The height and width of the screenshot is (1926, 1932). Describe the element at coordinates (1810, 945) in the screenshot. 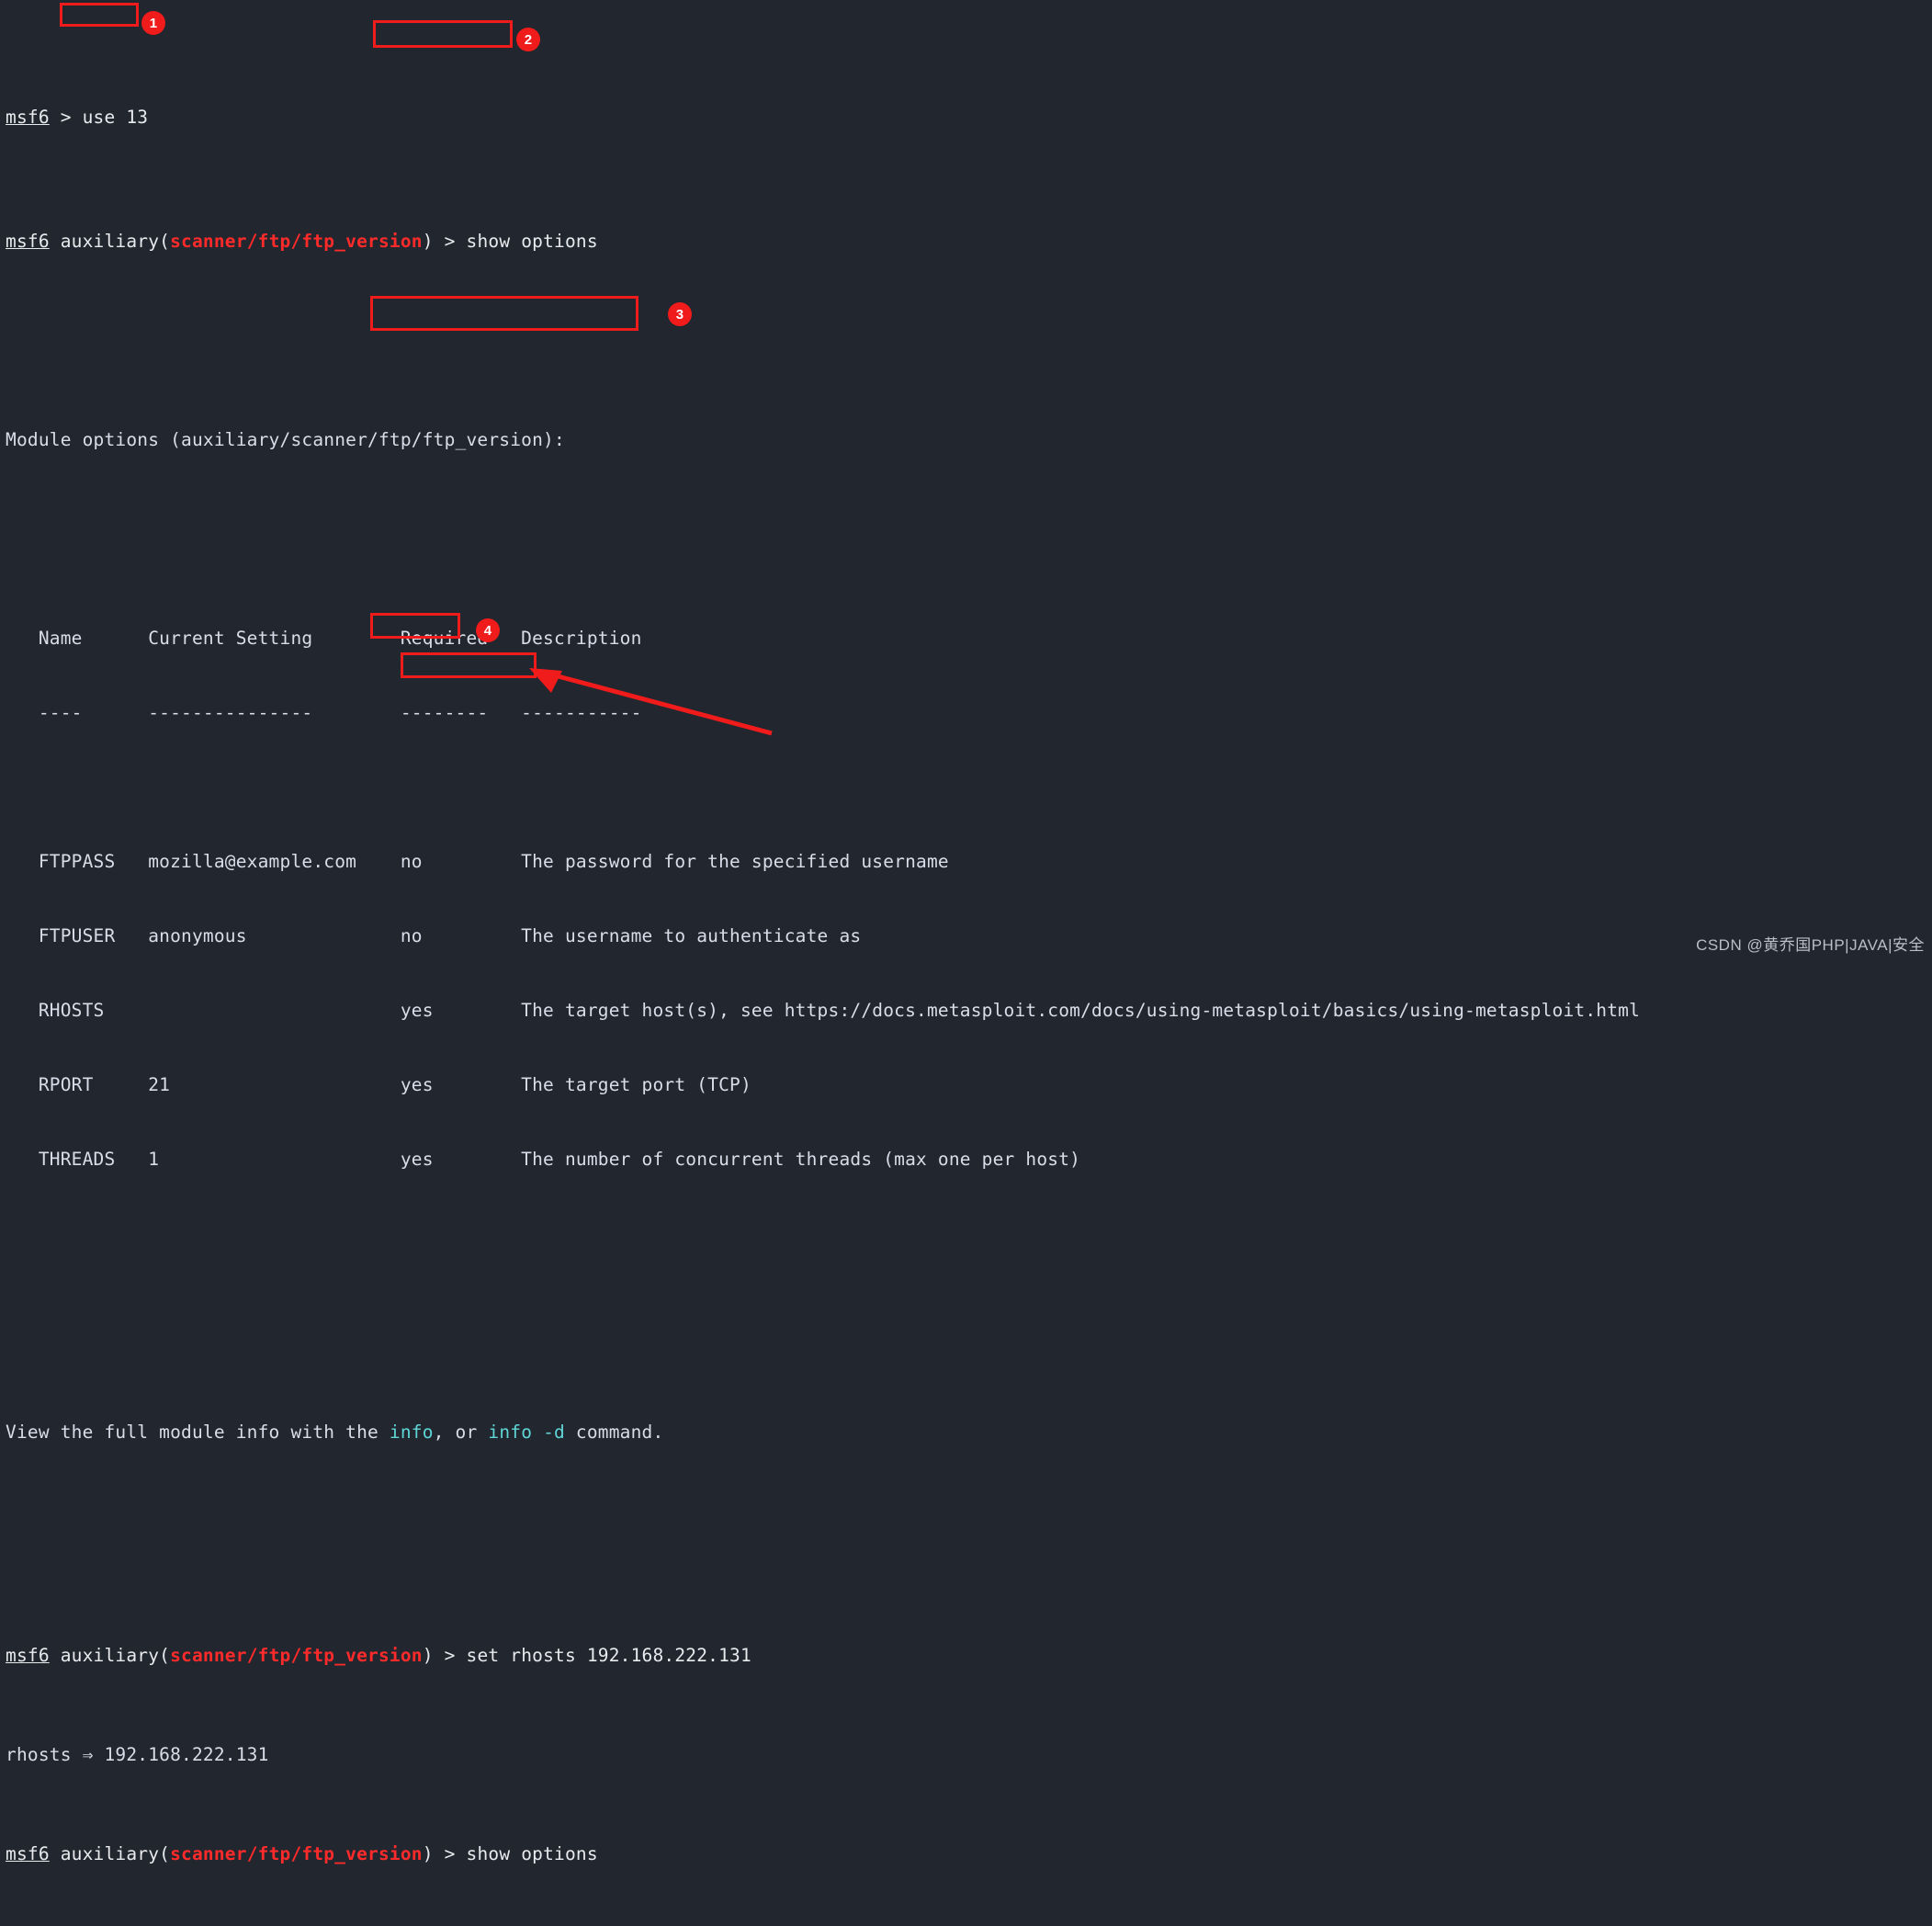

I see `watermark-text: CSDN @黄乔国PHP|JAVA|安全` at that location.